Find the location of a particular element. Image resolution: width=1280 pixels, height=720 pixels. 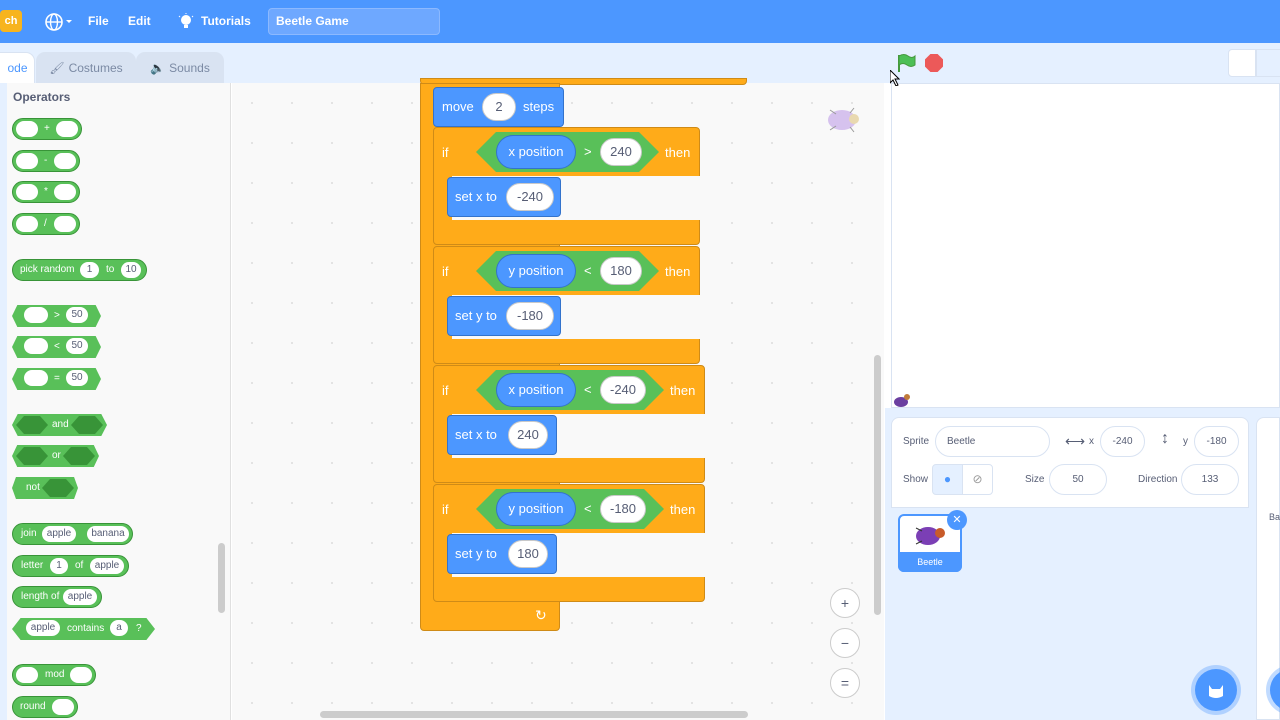

pick-to-slot: 10 is located at coordinates (131, 270).